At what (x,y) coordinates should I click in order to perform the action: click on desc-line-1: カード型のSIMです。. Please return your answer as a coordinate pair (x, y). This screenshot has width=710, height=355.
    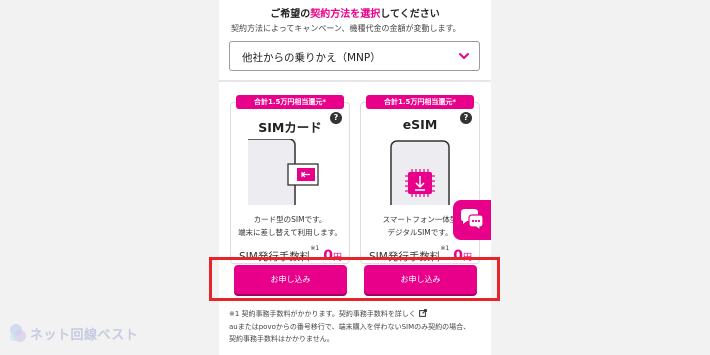
    Looking at the image, I should click on (290, 219).